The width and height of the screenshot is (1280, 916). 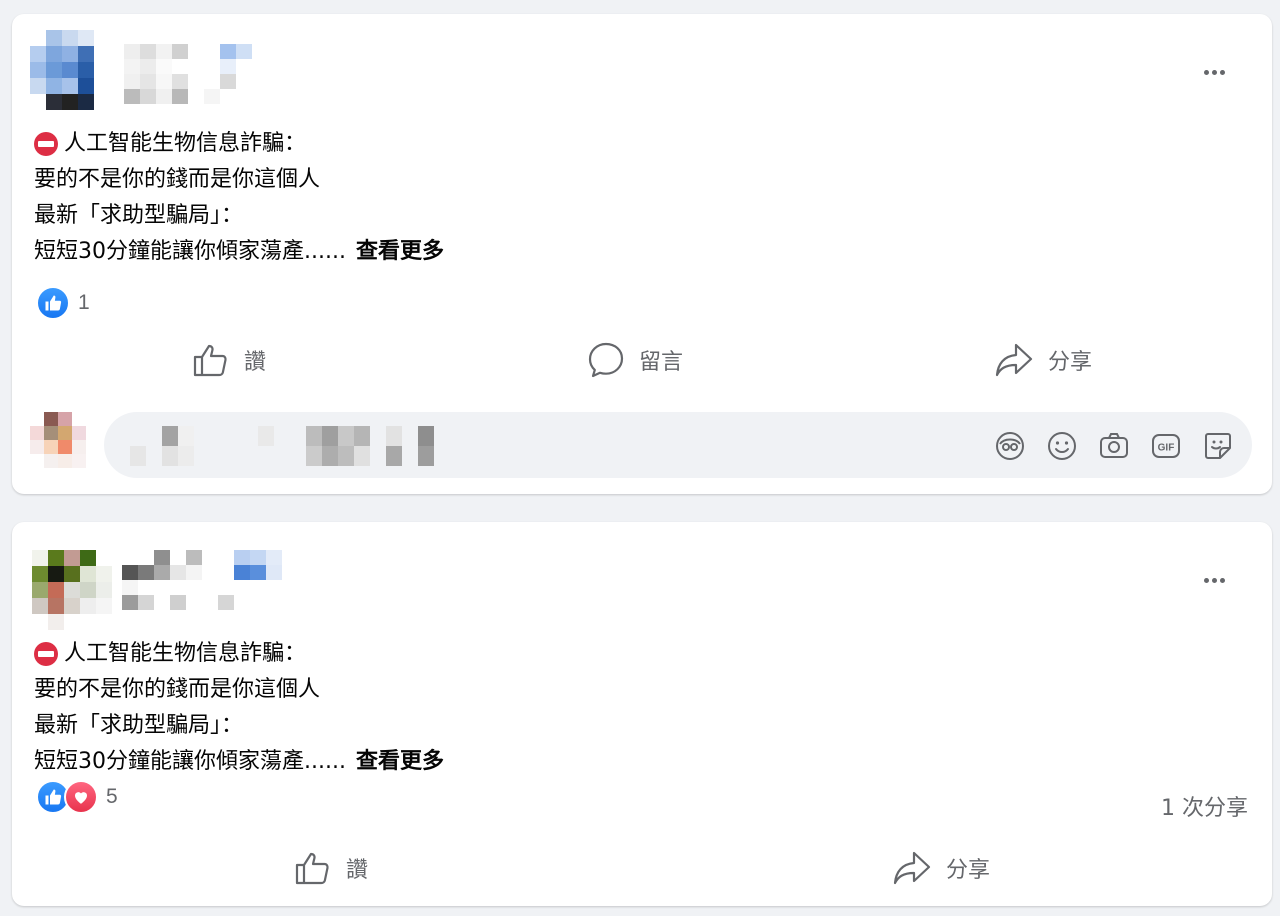 I want to click on share-count-link: 1 次分享, so click(x=1204, y=806).